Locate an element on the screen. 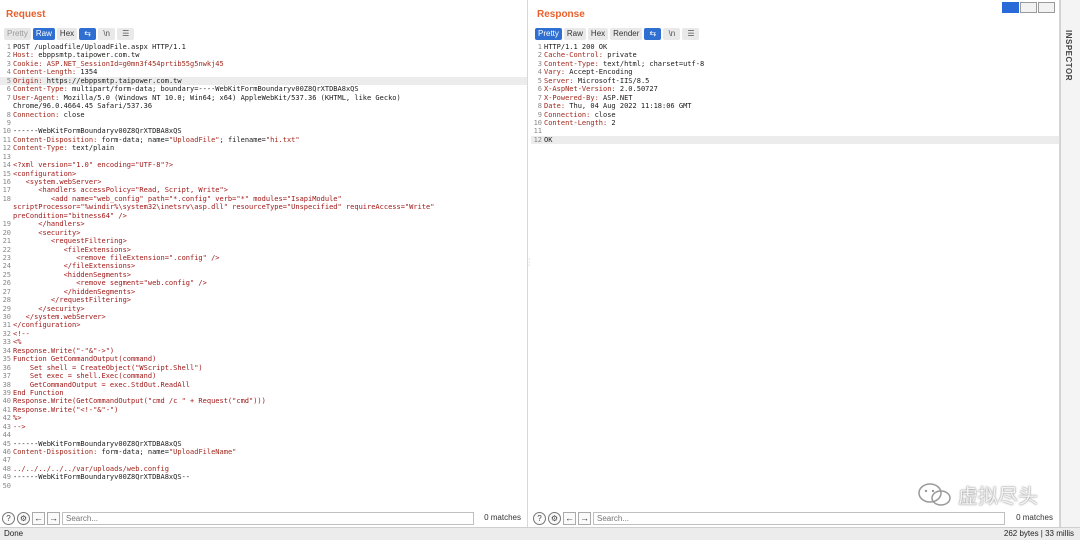 The height and width of the screenshot is (540, 1080). code-line: 16 <system.webServer> is located at coordinates (263, 182).